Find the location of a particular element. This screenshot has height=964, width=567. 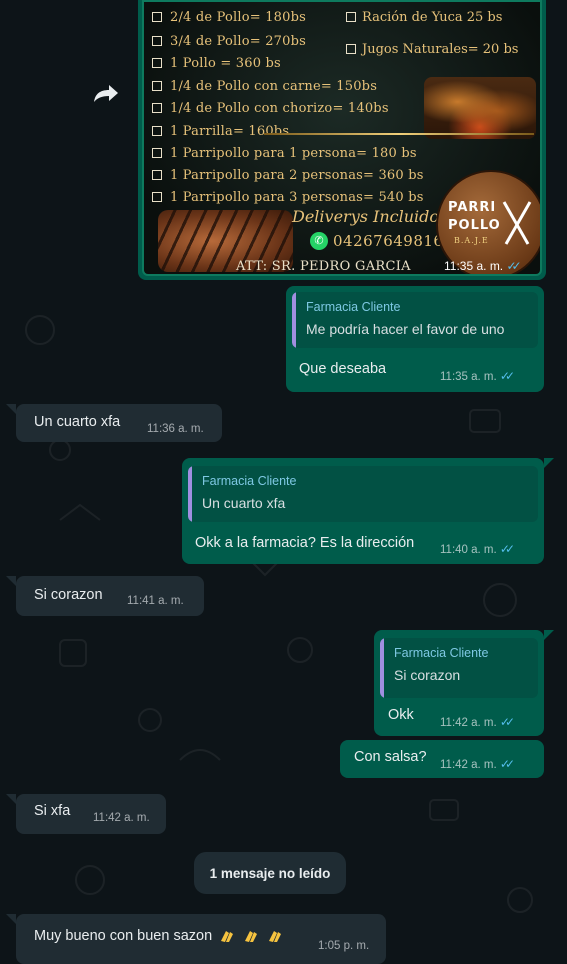

incoming-message: Si corazon 11:41 a. m. is located at coordinates (110, 596).